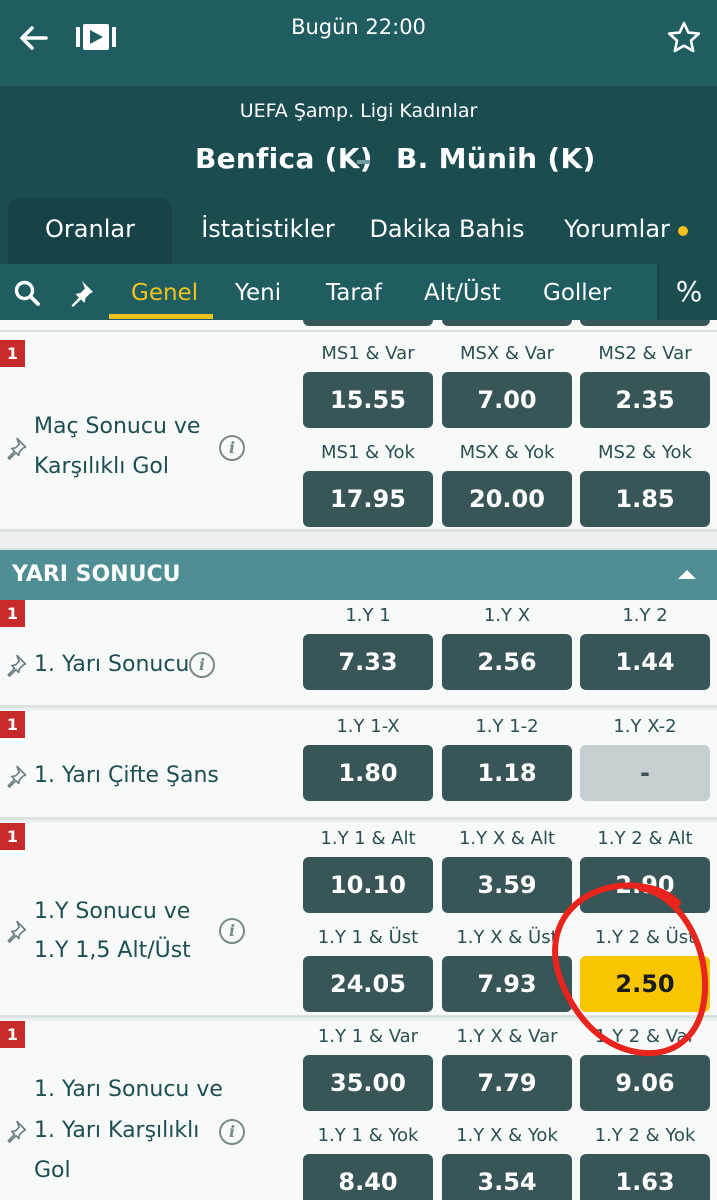 This screenshot has width=717, height=1200. I want to click on tab-statistics: İstatistikler, so click(268, 231).